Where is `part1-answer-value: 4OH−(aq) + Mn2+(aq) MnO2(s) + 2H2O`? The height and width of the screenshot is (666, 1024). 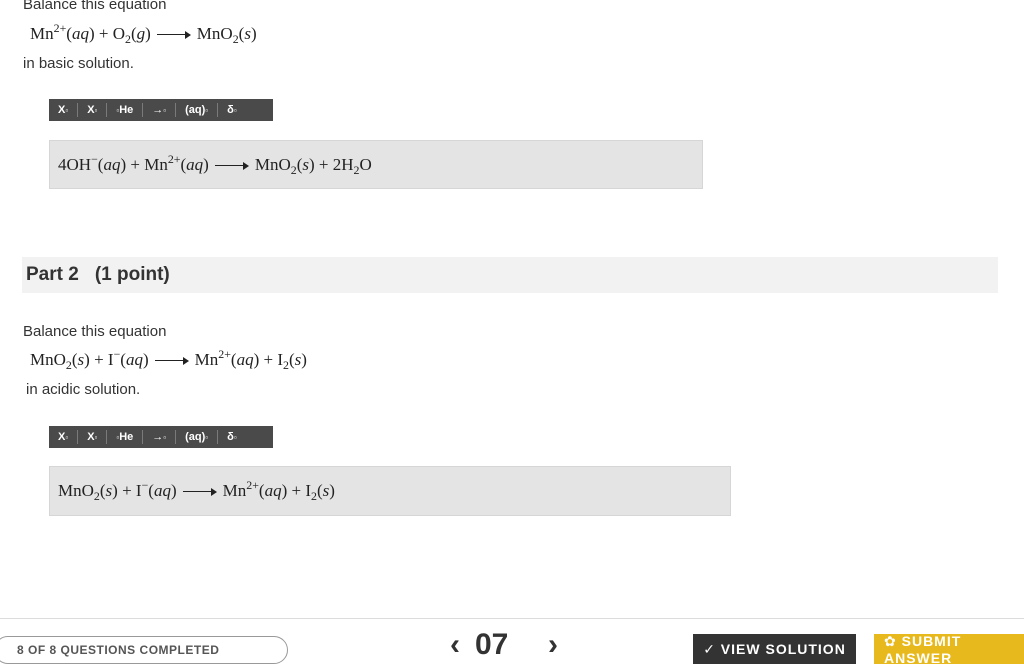 part1-answer-value: 4OH−(aq) + Mn2+(aq) MnO2(s) + 2H2O is located at coordinates (215, 164).